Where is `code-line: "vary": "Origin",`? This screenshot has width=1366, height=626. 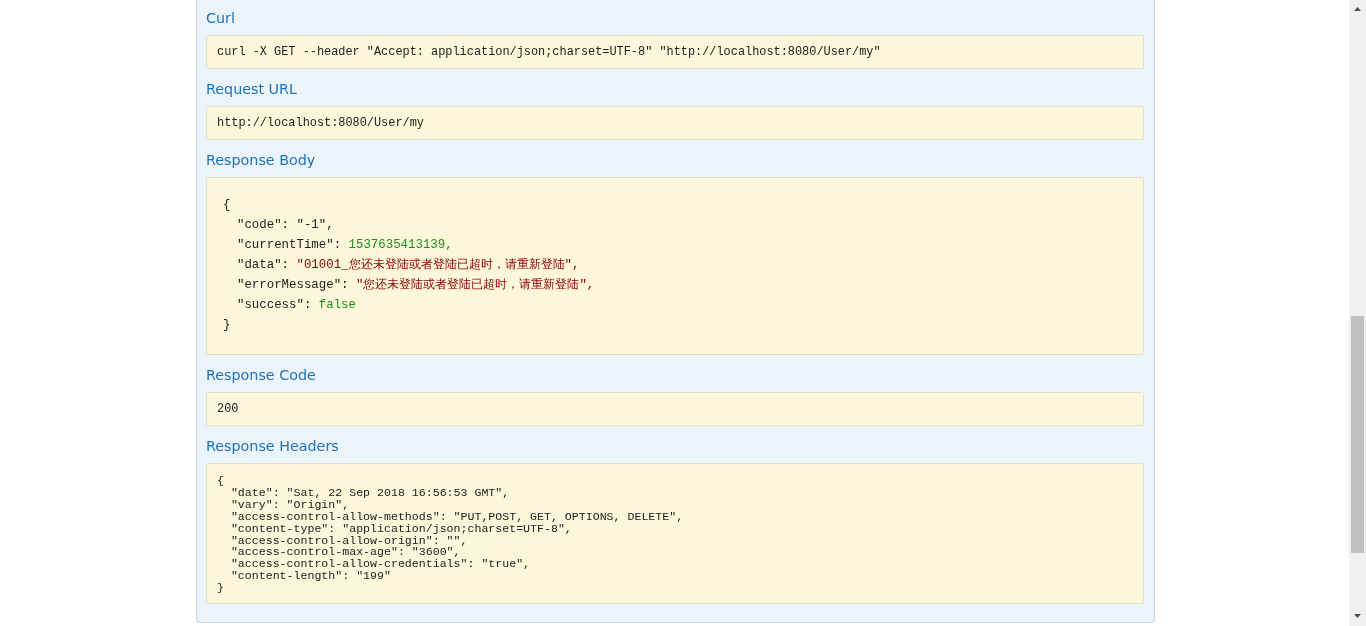 code-line: "vary": "Origin", is located at coordinates (289, 504).